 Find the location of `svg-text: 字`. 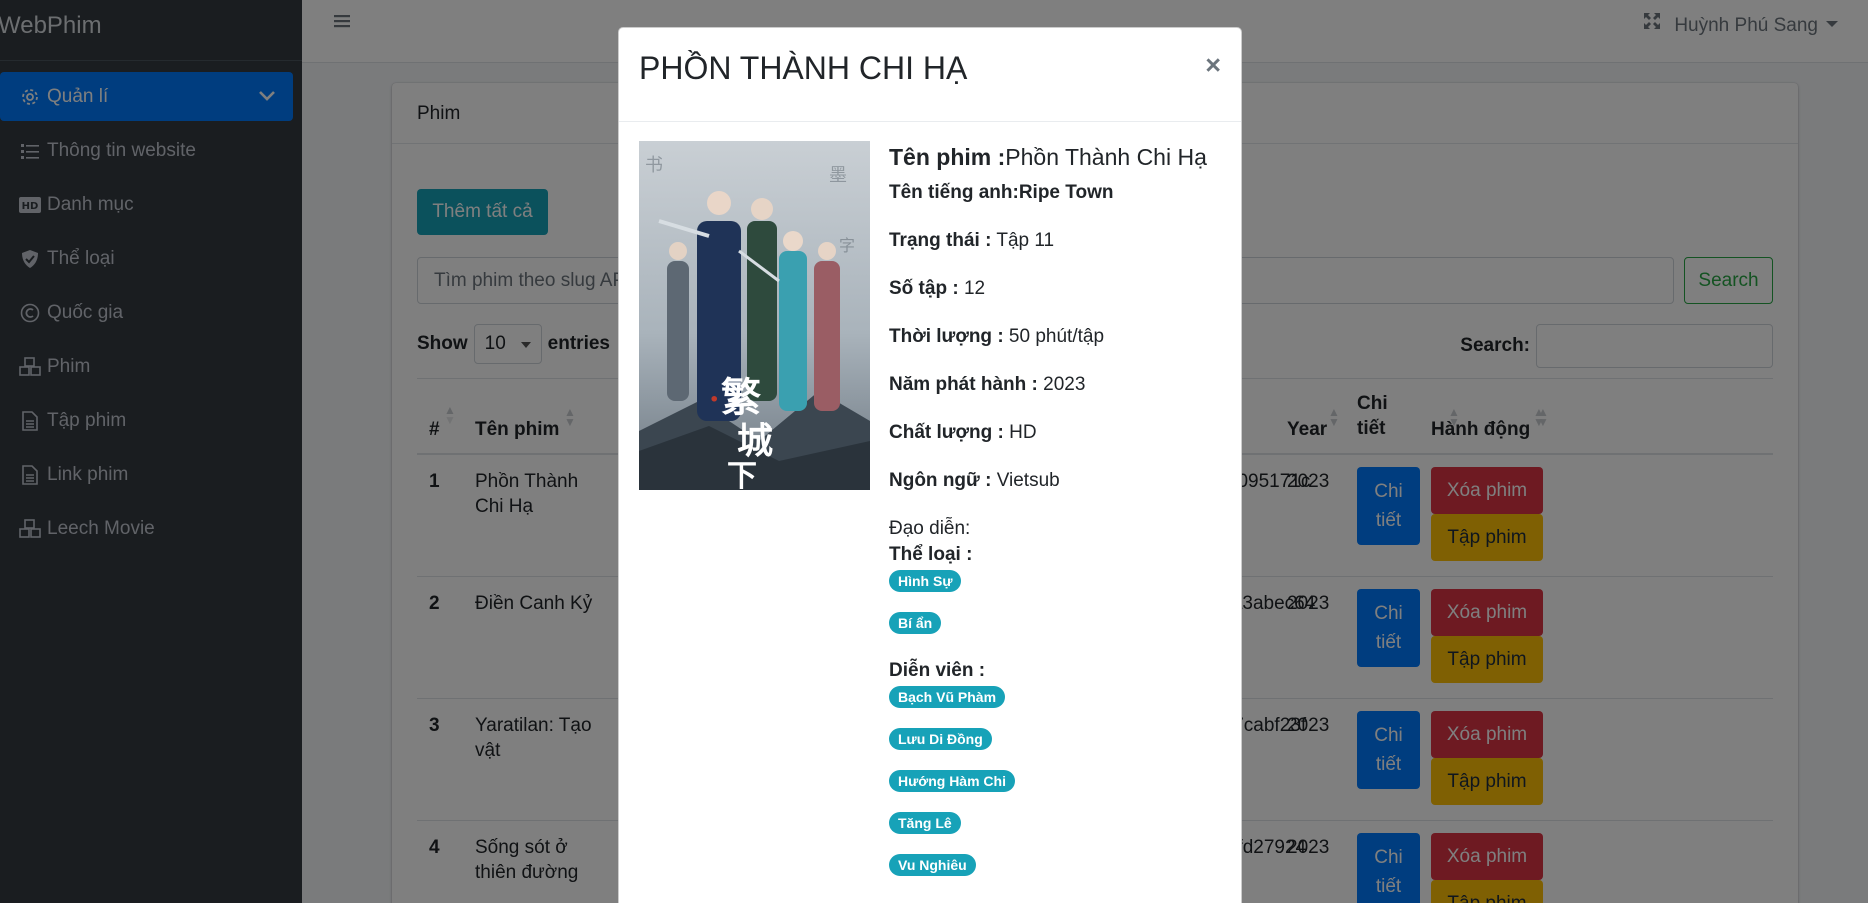

svg-text: 字 is located at coordinates (847, 245).